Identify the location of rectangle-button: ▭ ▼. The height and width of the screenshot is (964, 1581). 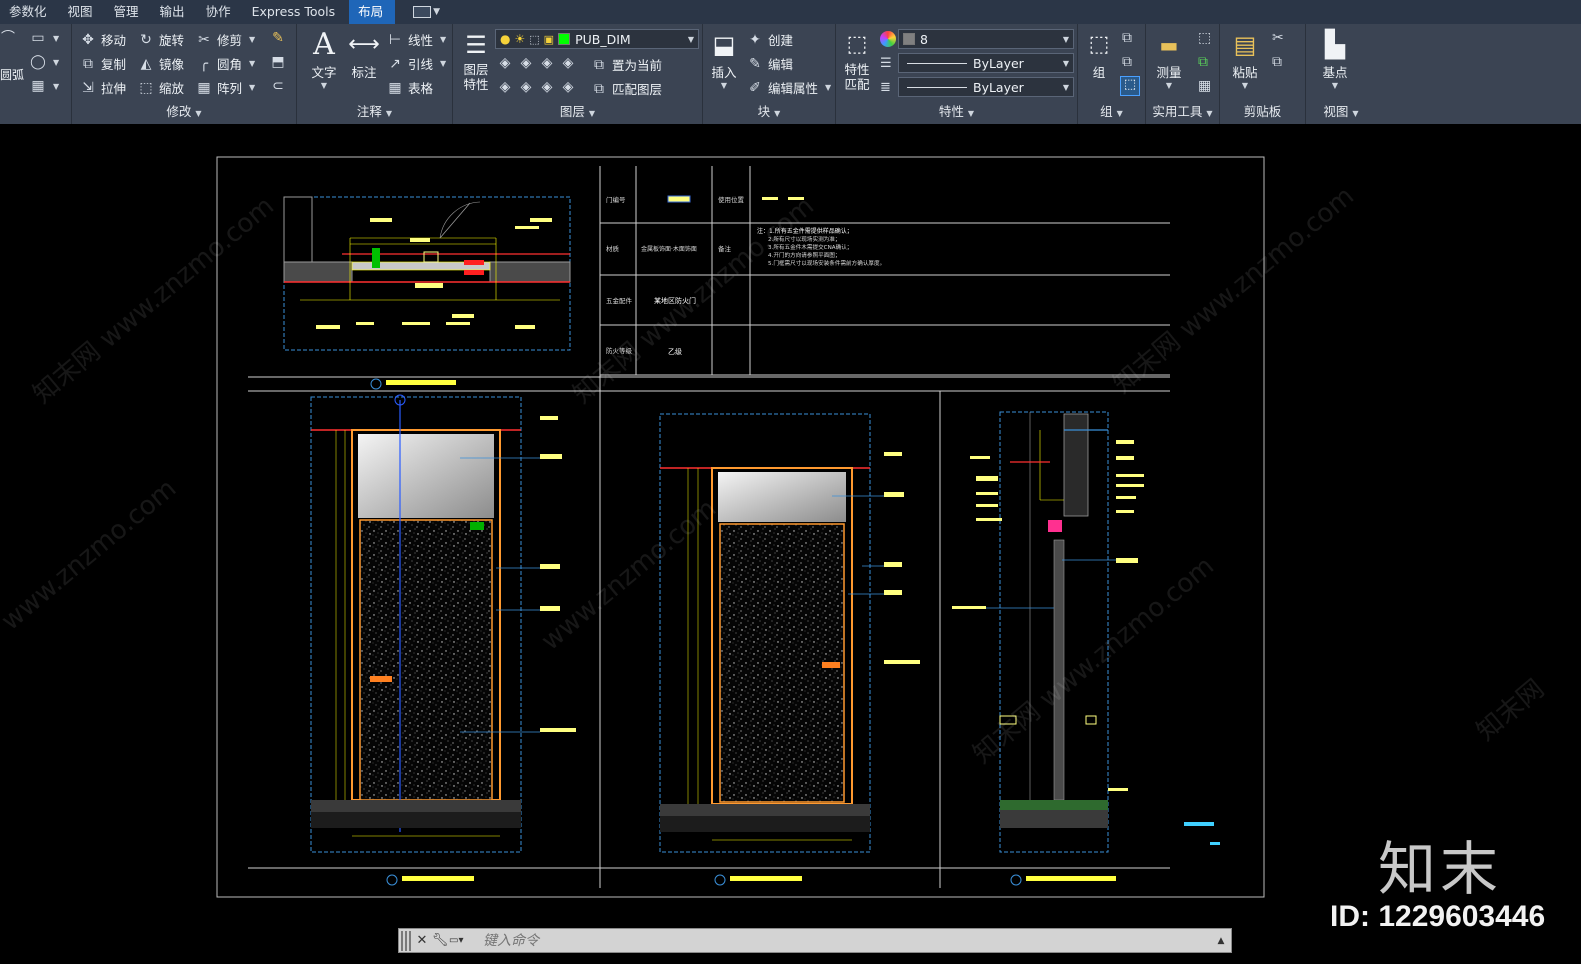
(44, 38).